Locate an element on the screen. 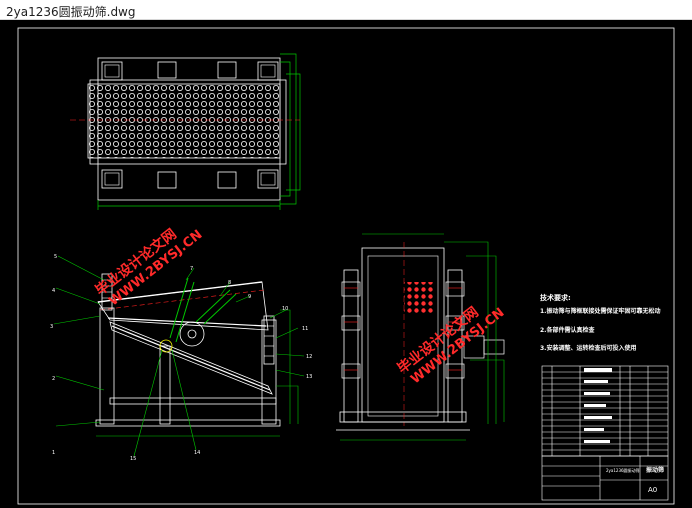  part-label-11: 11 is located at coordinates (305, 329).